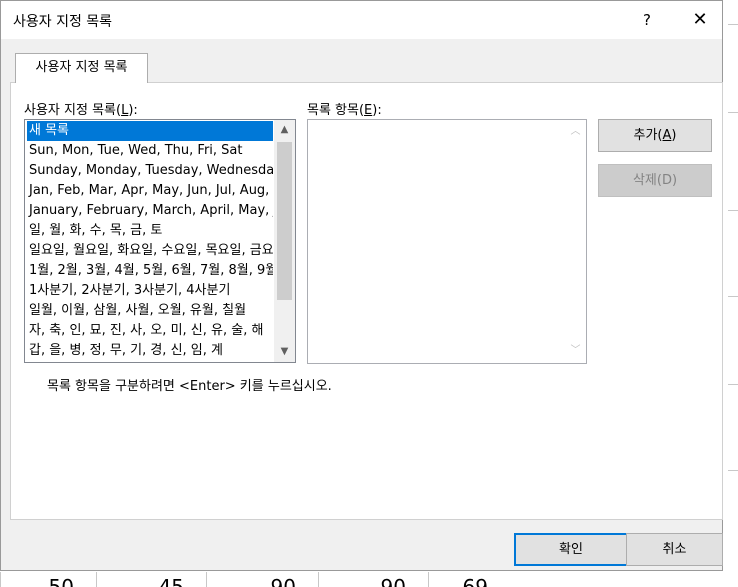 This screenshot has width=738, height=587. I want to click on custom-list-item: Sun, Mon, Tue, Wed, Thu, Fri, Sat, so click(150, 151).